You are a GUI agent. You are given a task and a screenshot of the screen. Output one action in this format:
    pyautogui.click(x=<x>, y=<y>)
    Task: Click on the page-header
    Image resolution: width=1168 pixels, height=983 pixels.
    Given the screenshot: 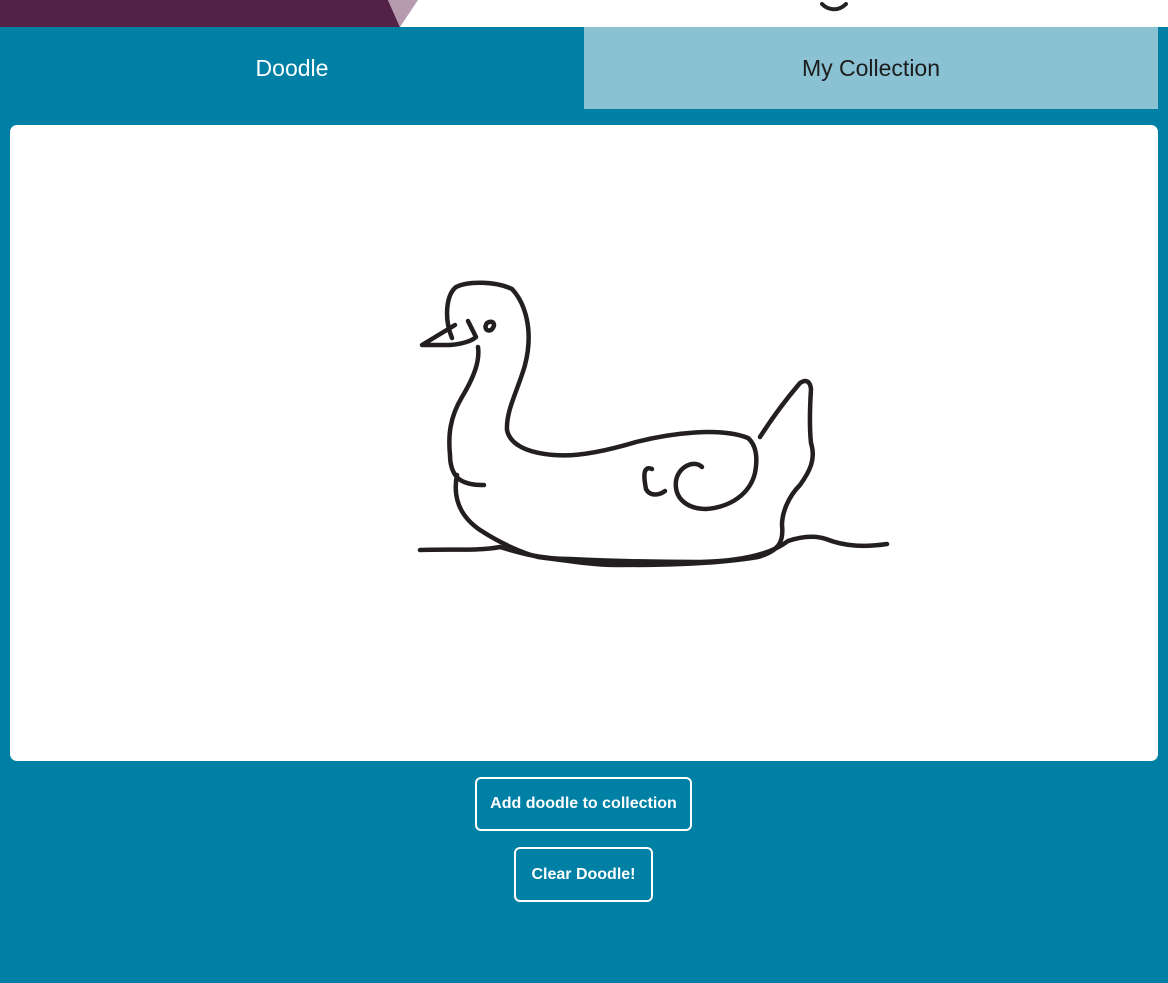 What is the action you would take?
    pyautogui.click(x=584, y=13)
    